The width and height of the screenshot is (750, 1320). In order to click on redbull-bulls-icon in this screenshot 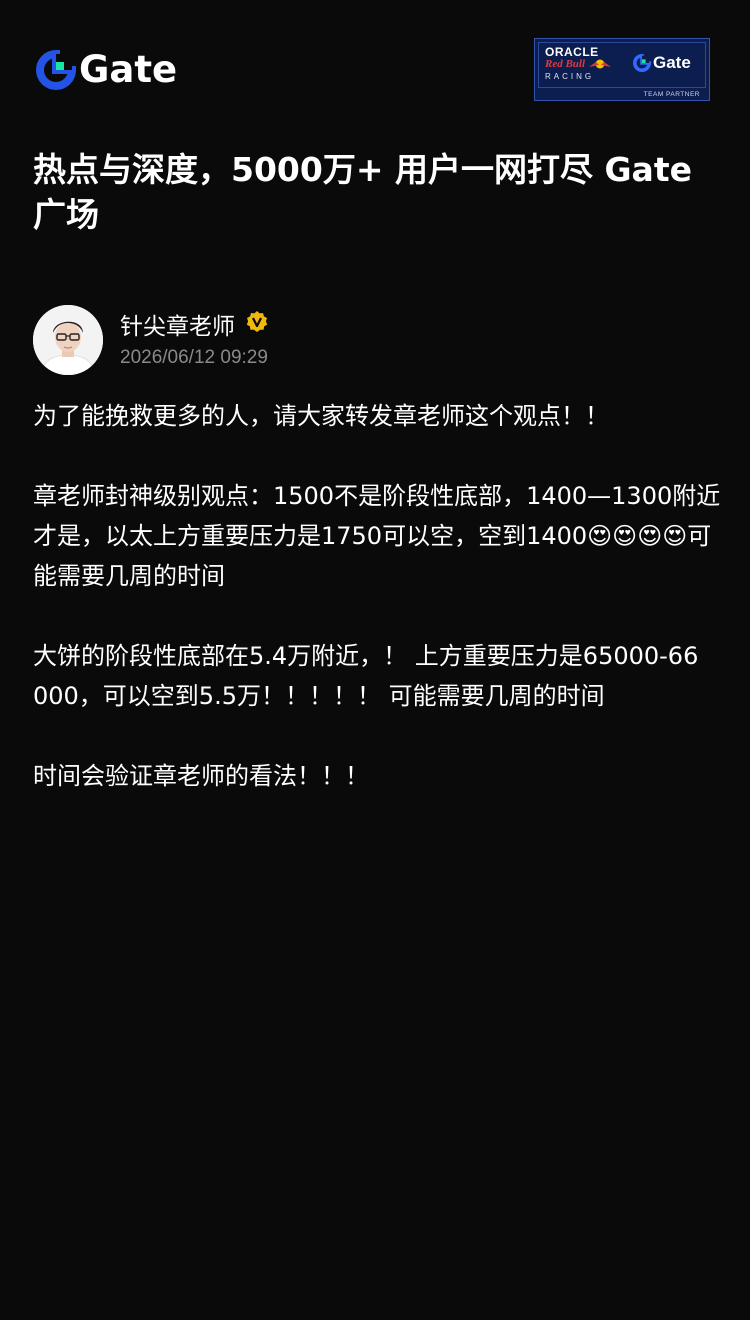, I will do `click(600, 65)`.